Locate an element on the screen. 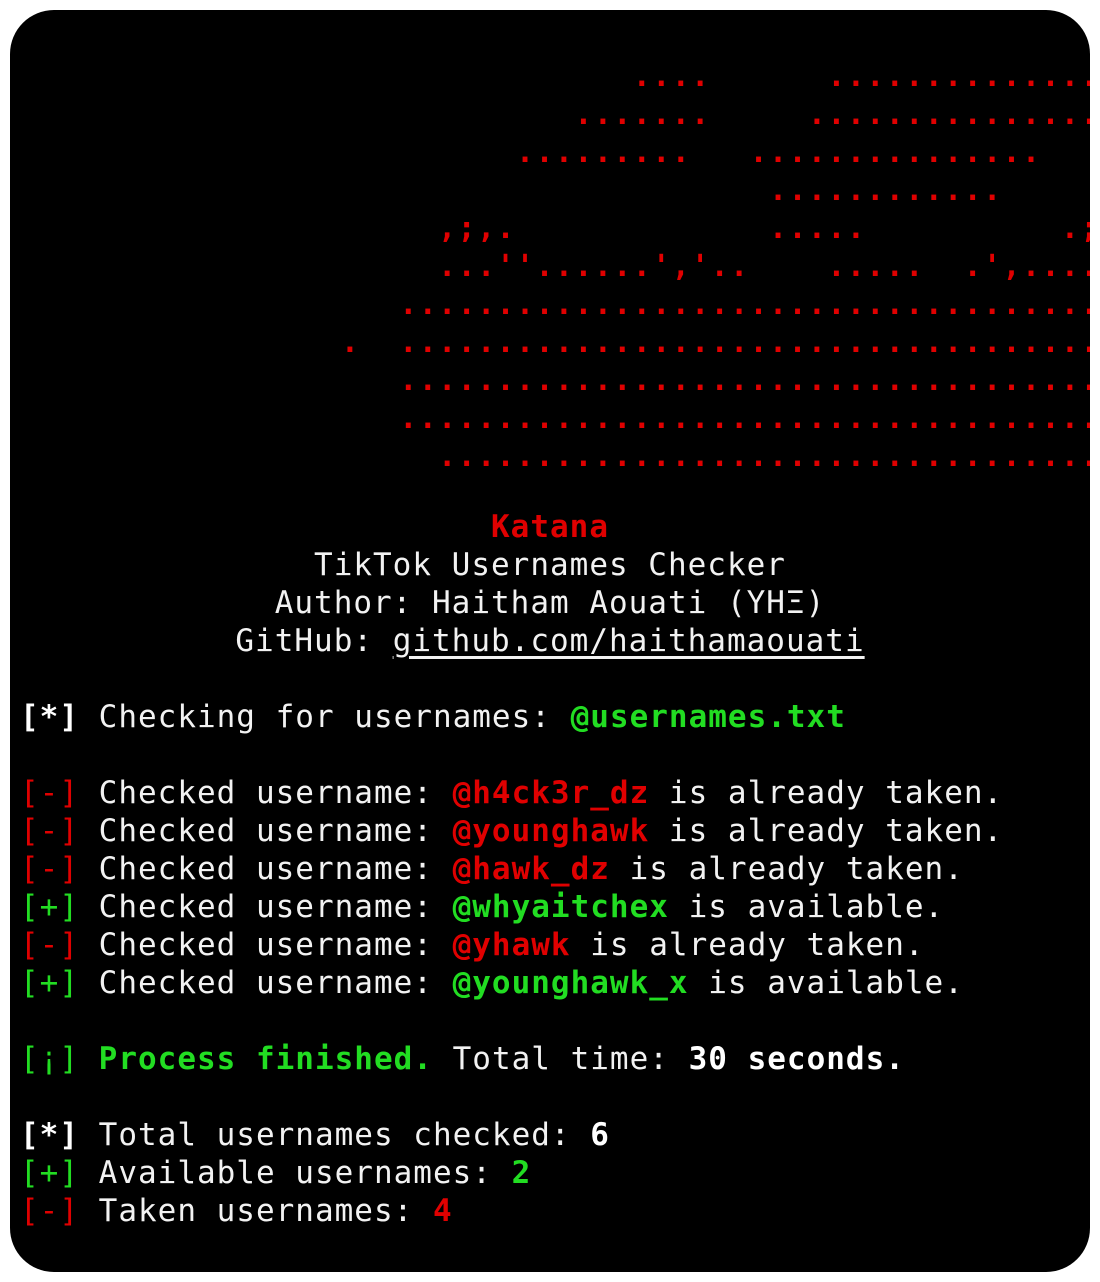 This screenshot has width=1100, height=1282. summary-taken-line: [-] Taken usernames: 4 is located at coordinates (236, 1211).